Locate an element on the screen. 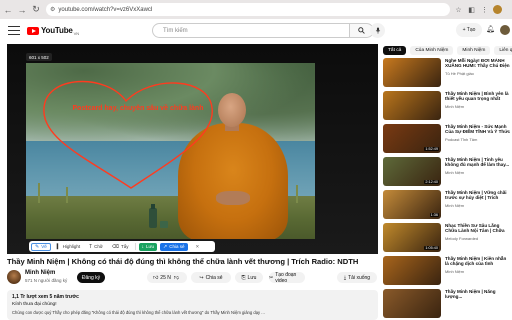  draw-tool-button: ✎ Vẽ is located at coordinates (41, 246).